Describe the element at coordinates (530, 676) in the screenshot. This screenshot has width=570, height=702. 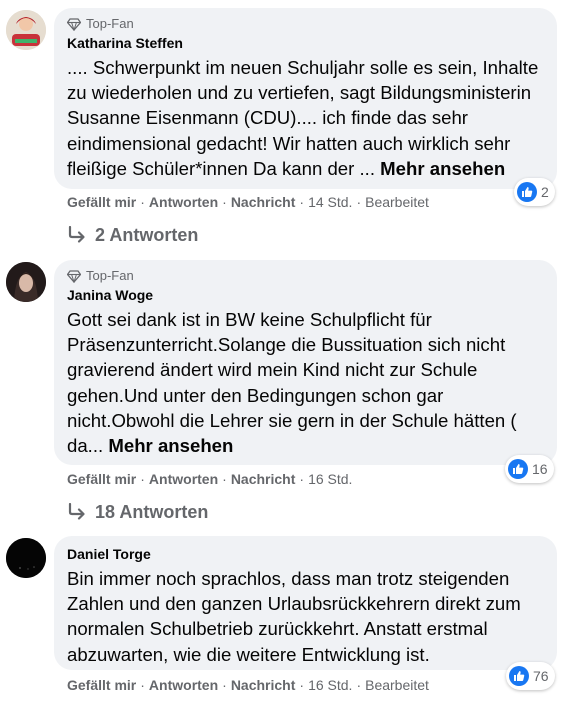
I see `reaction-count: 76` at that location.